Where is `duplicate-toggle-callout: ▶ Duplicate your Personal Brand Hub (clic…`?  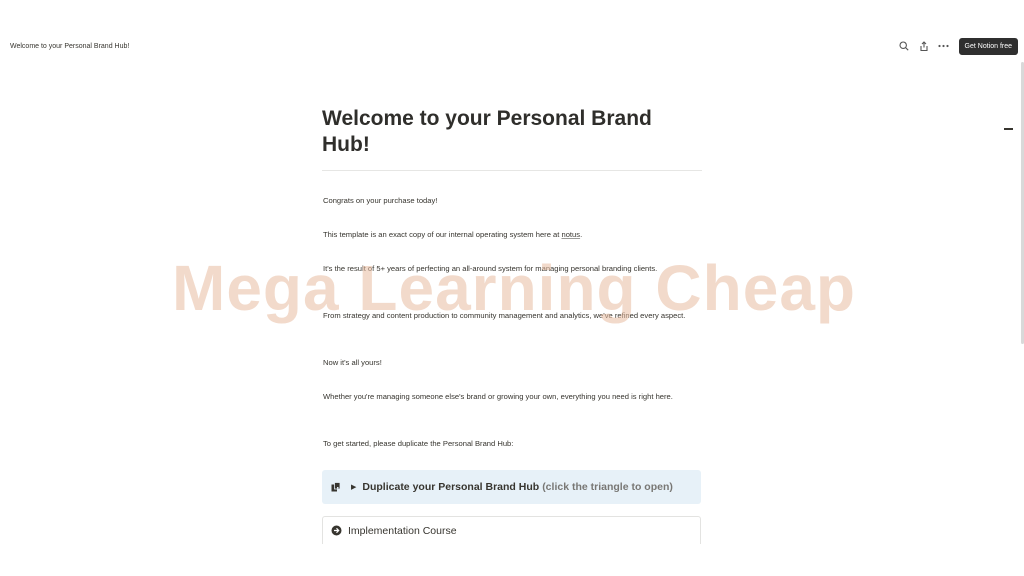
duplicate-toggle-callout: ▶ Duplicate your Personal Brand Hub (clic… is located at coordinates (511, 487).